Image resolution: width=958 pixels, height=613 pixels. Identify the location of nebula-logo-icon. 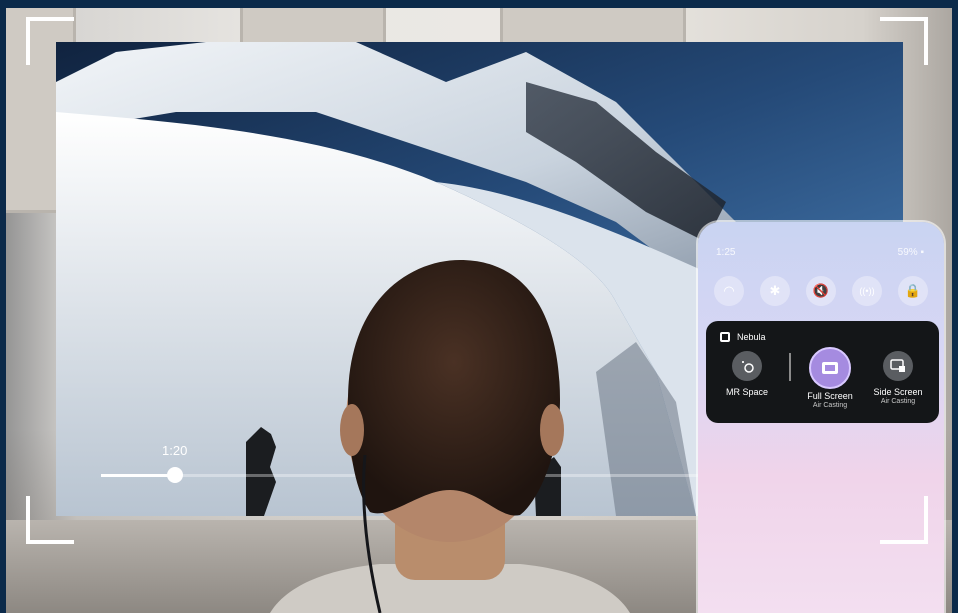
(725, 337).